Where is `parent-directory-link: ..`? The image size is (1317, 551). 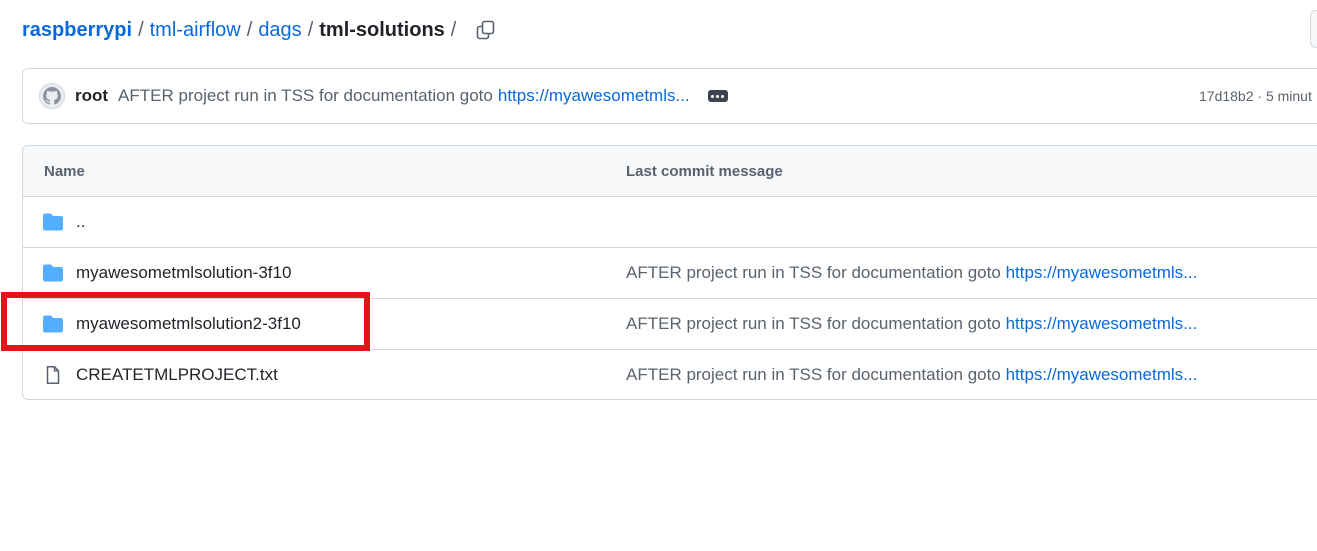
parent-directory-link: .. is located at coordinates (80, 222).